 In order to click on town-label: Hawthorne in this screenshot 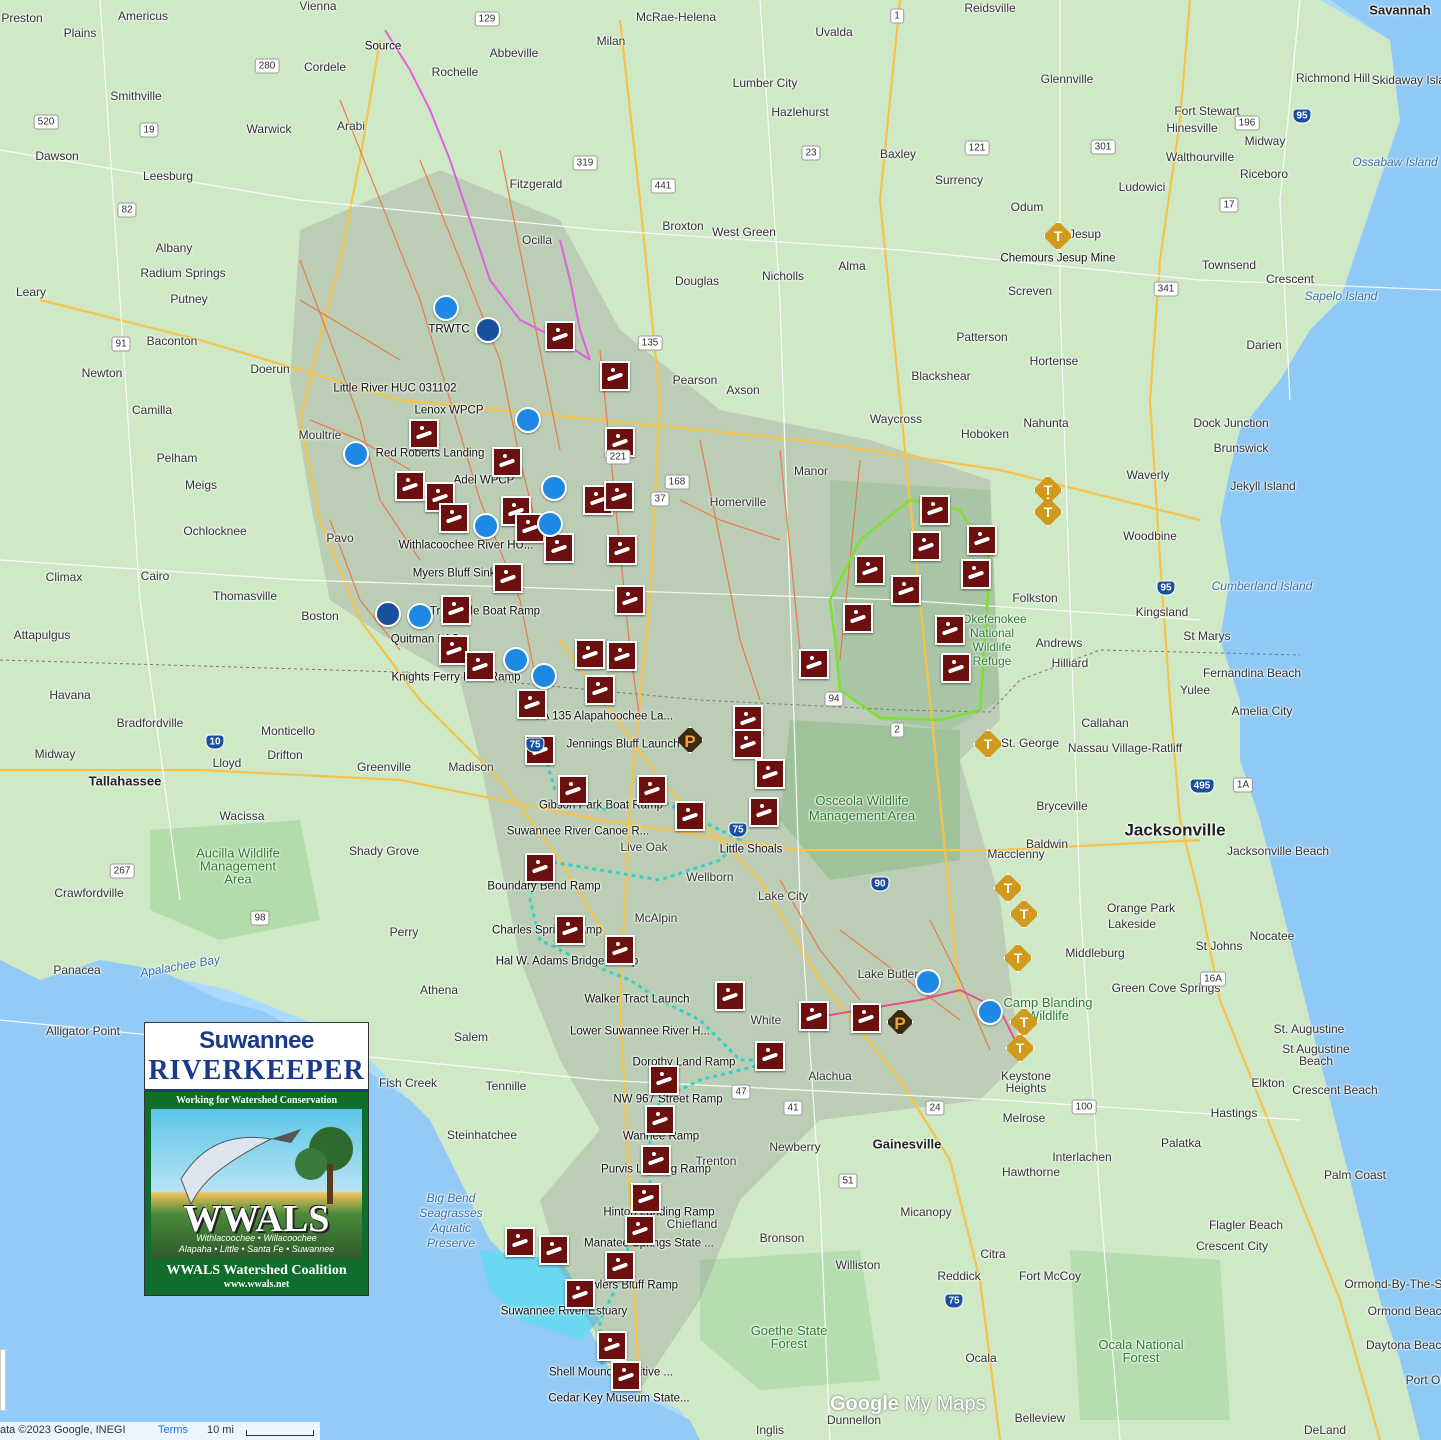, I will do `click(1031, 1172)`.